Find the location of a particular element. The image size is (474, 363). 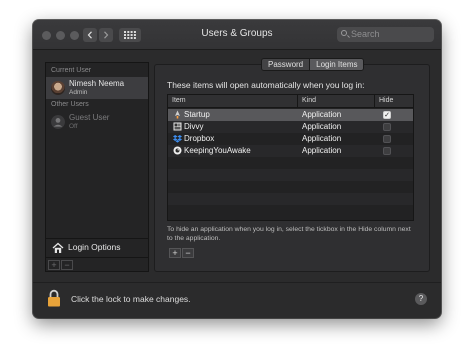

add-login-item-button: + is located at coordinates (175, 253).